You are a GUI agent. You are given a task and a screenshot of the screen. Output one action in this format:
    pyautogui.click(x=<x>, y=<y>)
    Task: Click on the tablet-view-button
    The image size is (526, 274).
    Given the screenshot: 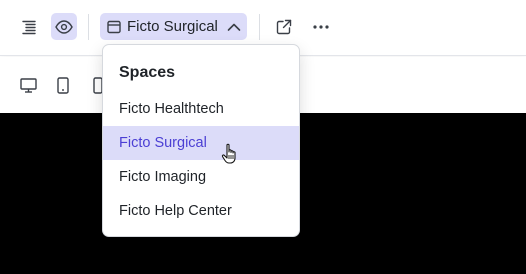 What is the action you would take?
    pyautogui.click(x=63, y=85)
    